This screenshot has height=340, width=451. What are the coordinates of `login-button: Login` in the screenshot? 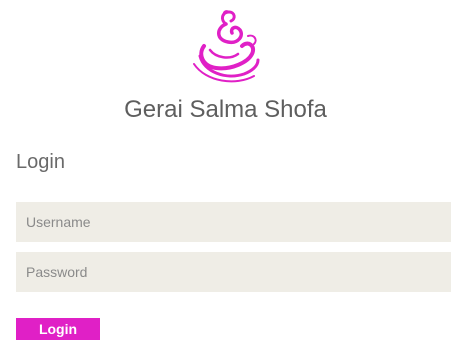 It's located at (58, 329).